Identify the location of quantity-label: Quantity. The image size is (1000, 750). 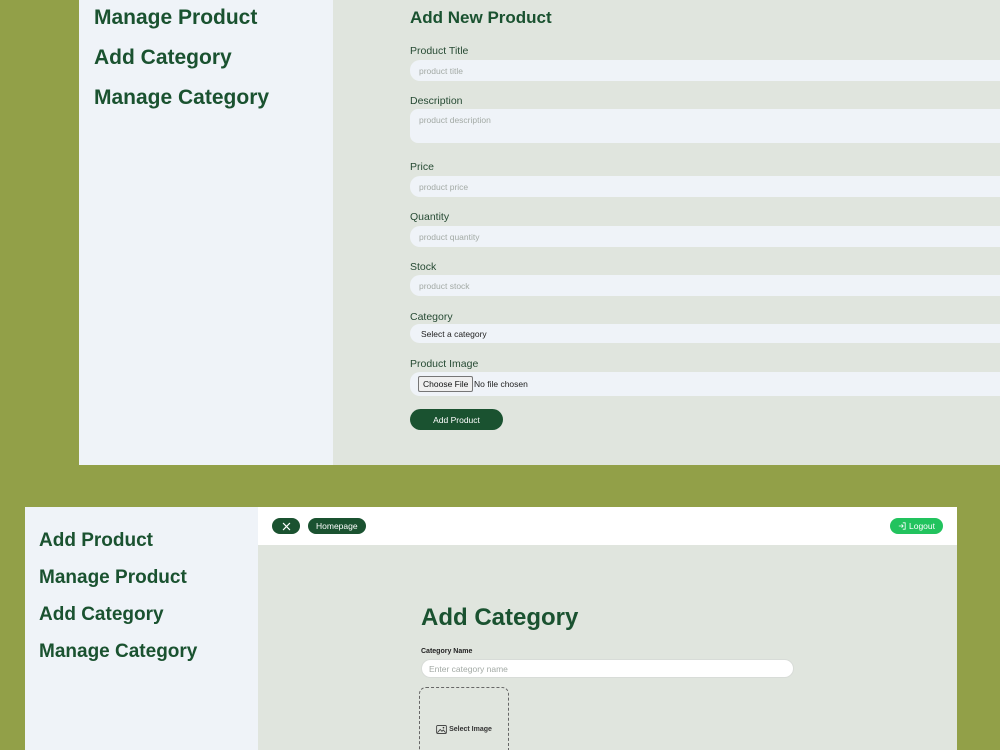
(430, 217).